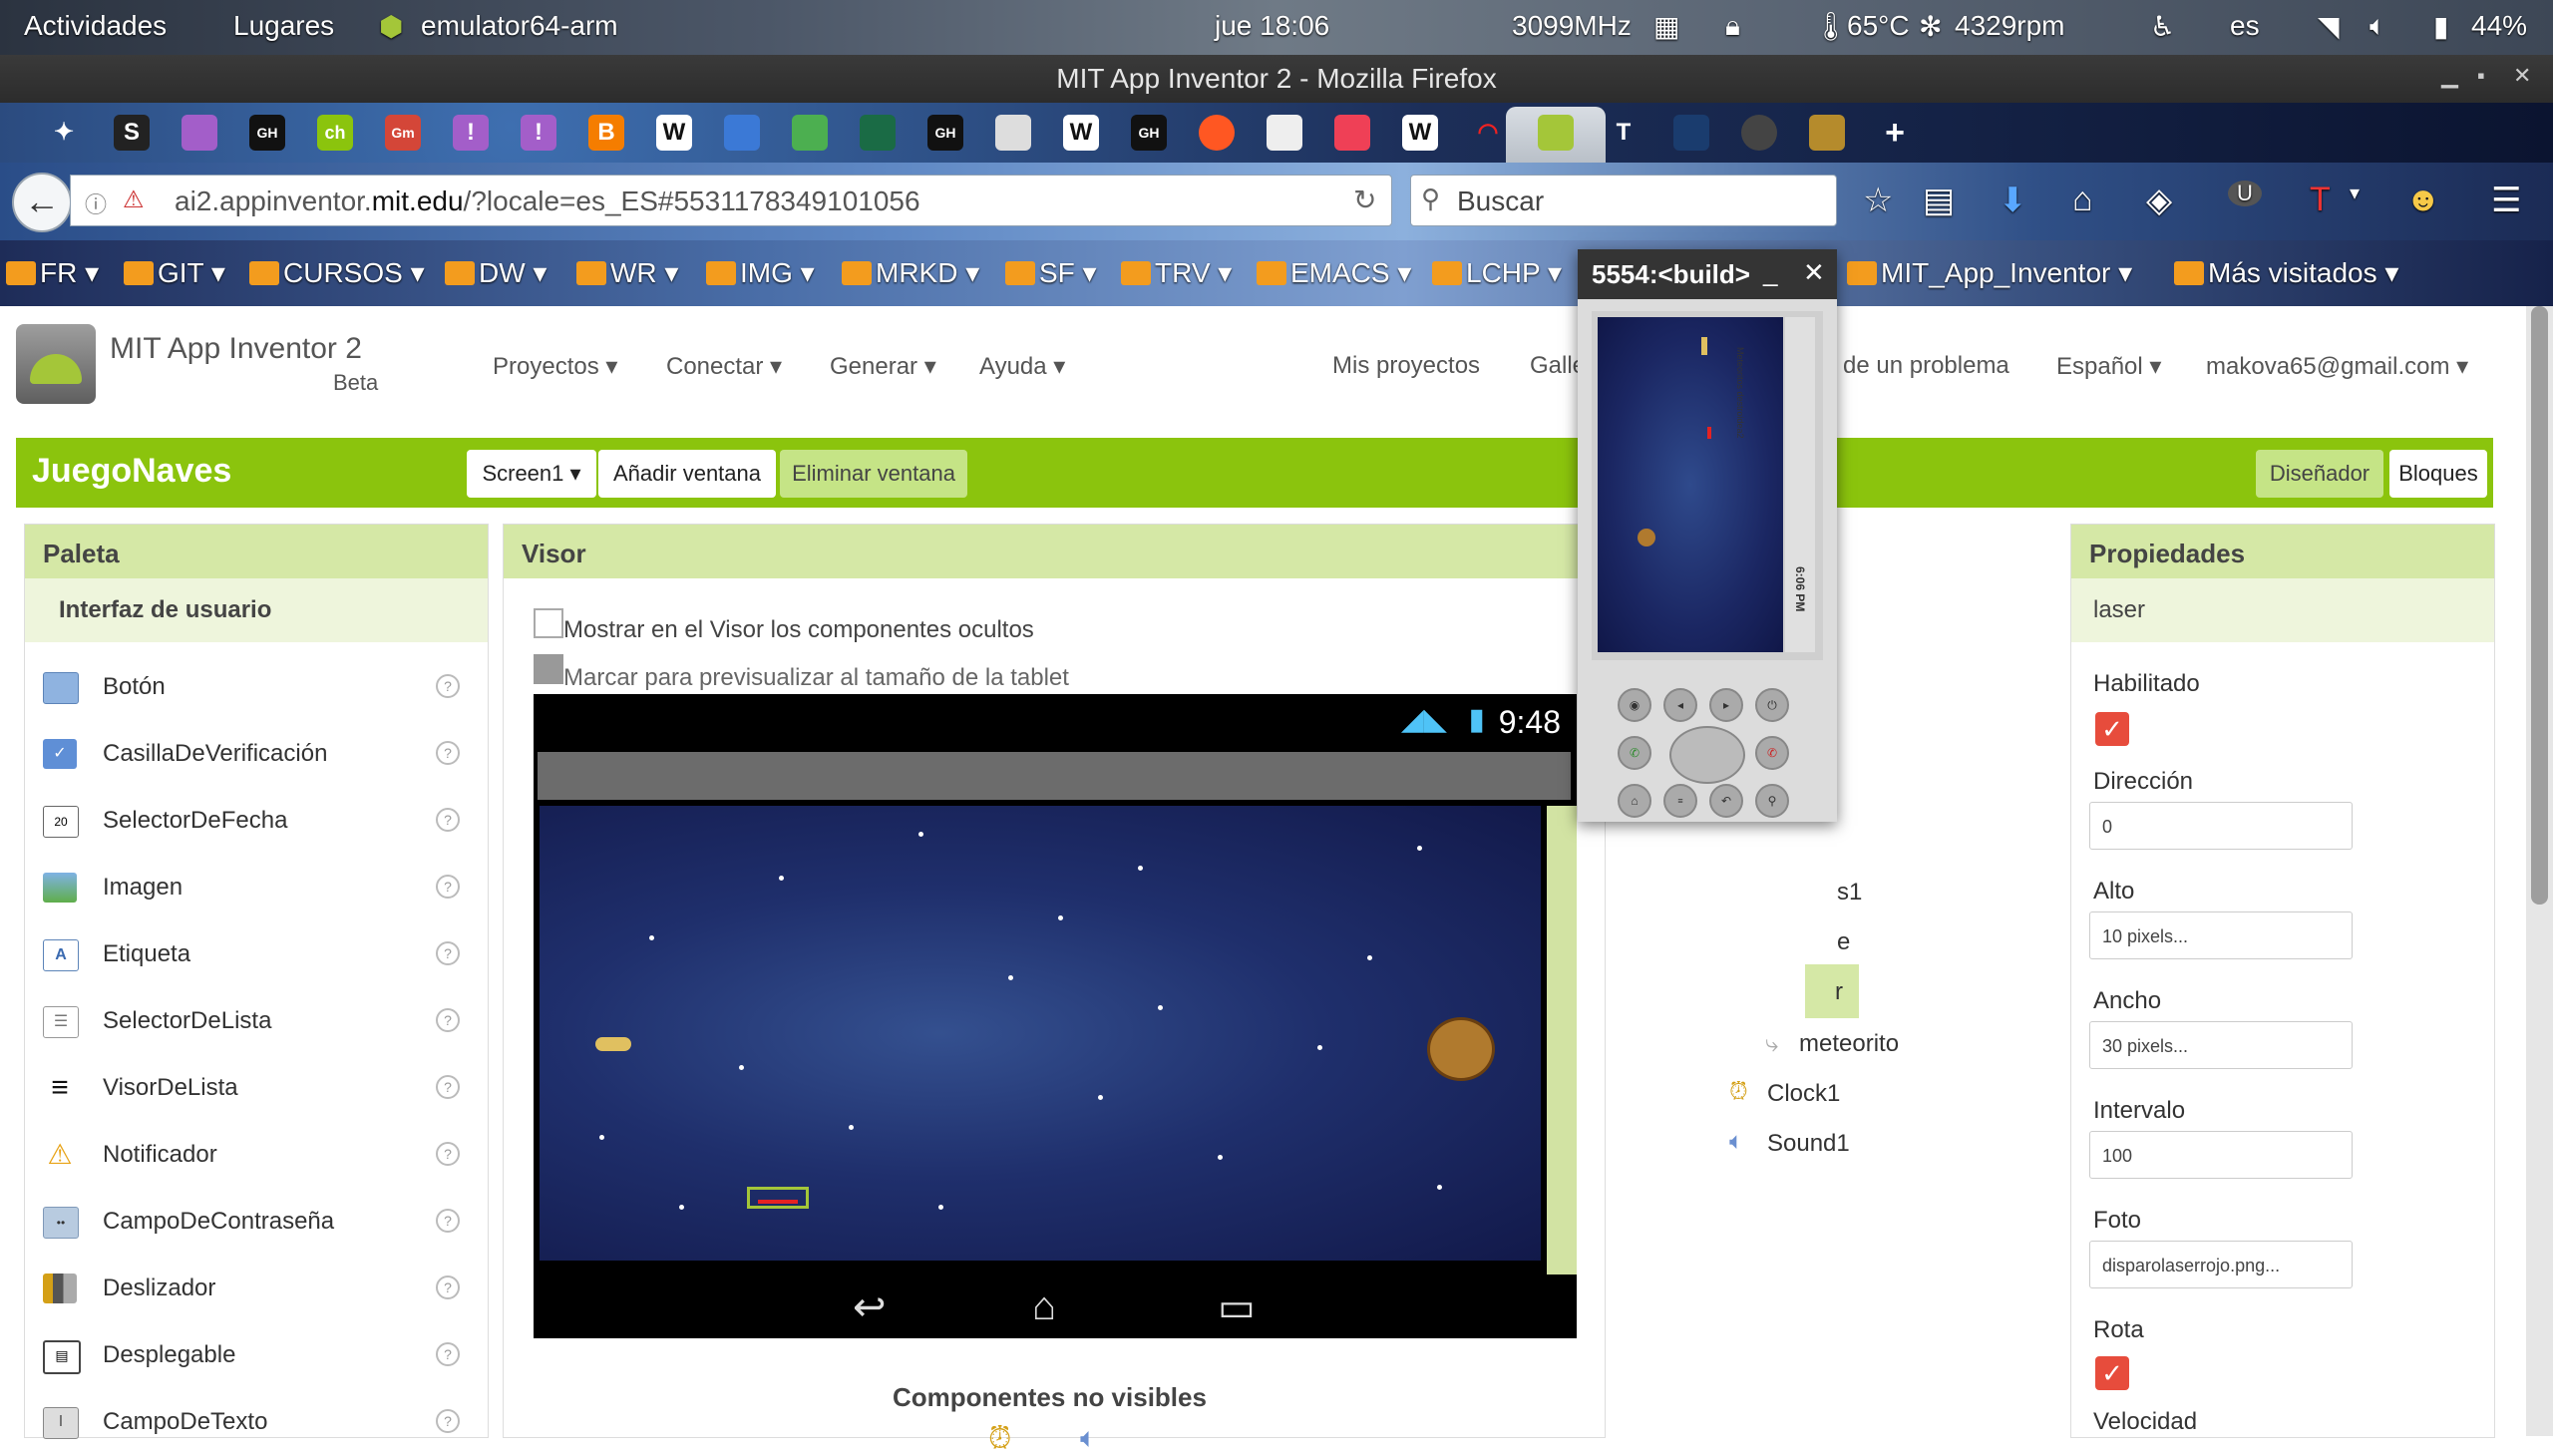 Image resolution: width=2553 pixels, height=1456 pixels. Describe the element at coordinates (613, 1044) in the screenshot. I see `spaceship-sprite` at that location.